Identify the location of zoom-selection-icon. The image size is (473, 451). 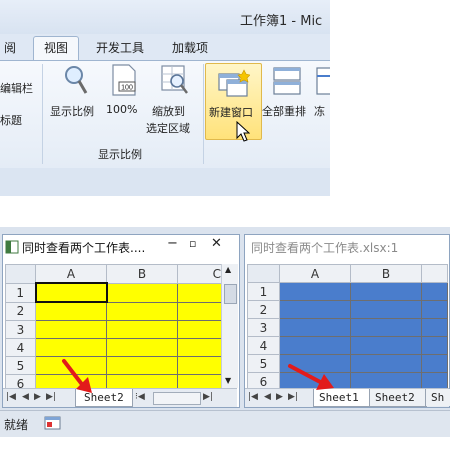
(174, 79).